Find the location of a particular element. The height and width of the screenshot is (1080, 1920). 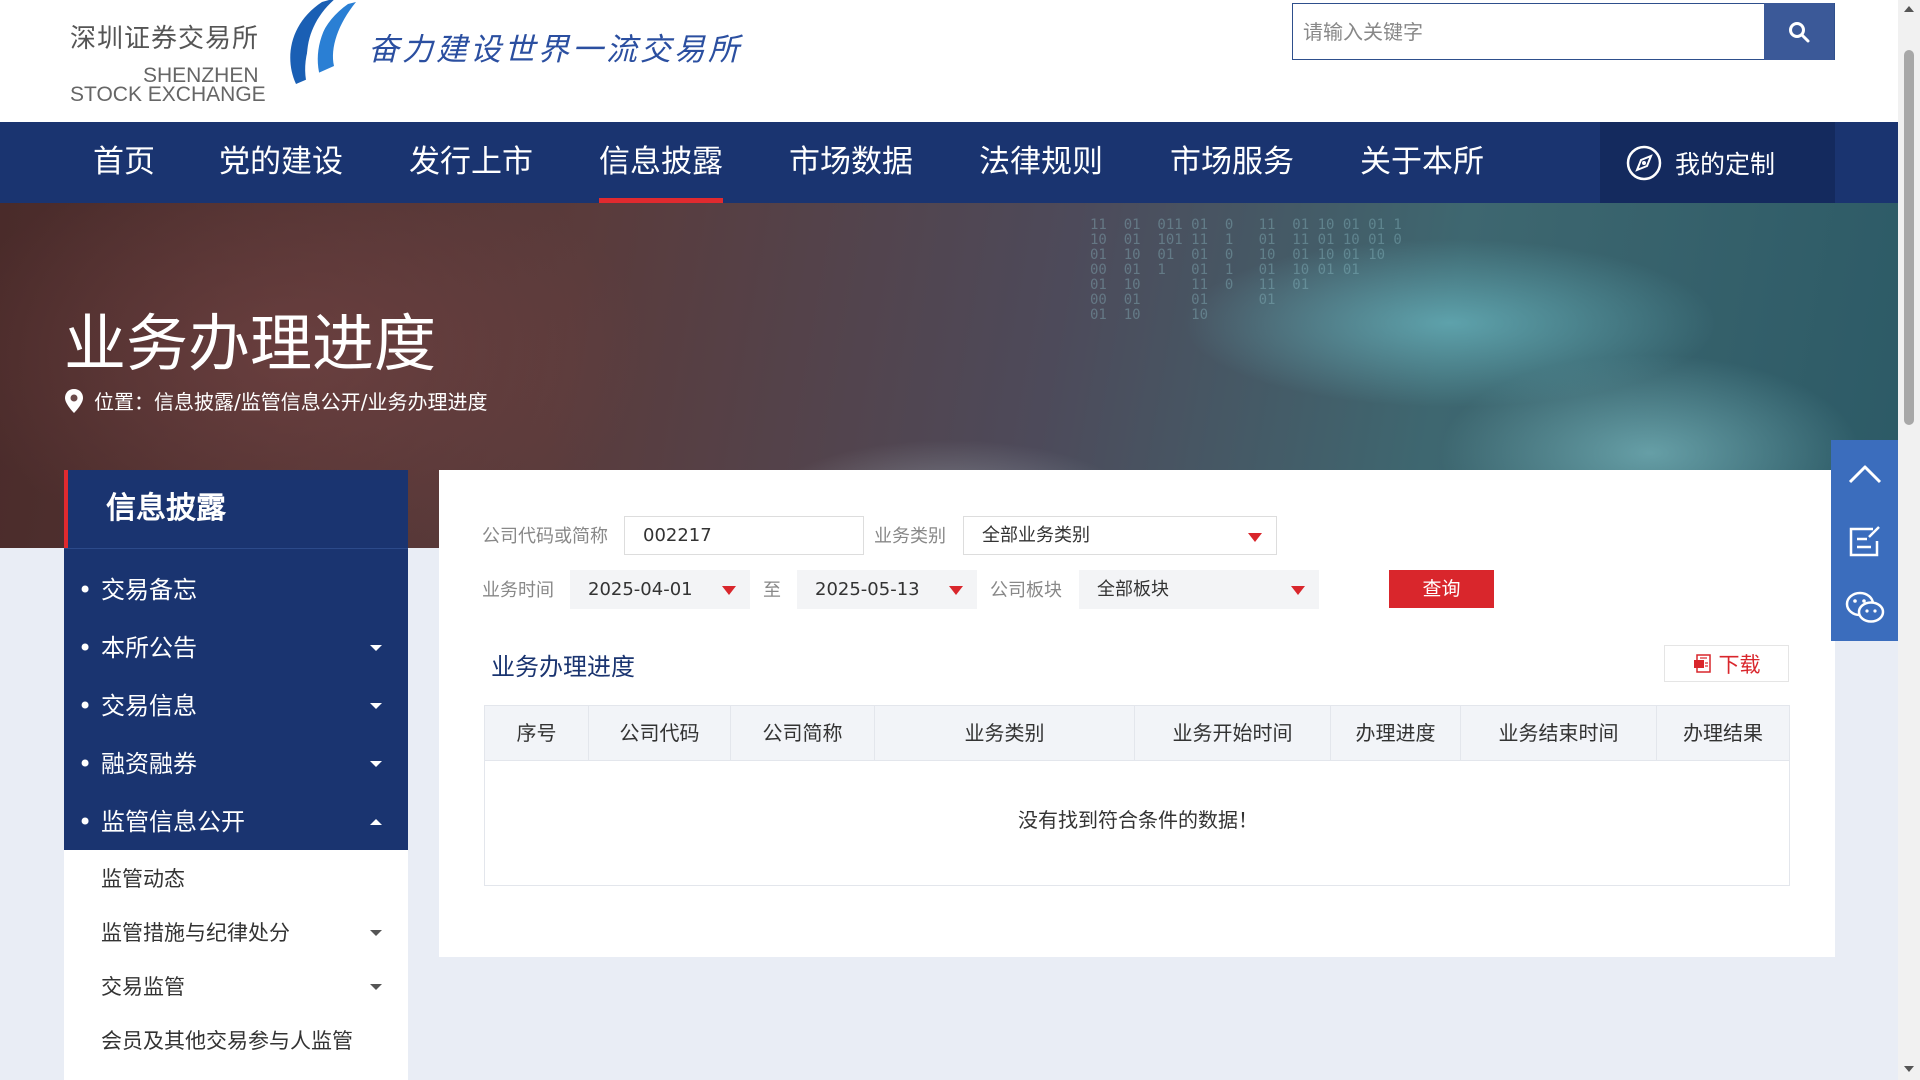

search-button is located at coordinates (1799, 31).